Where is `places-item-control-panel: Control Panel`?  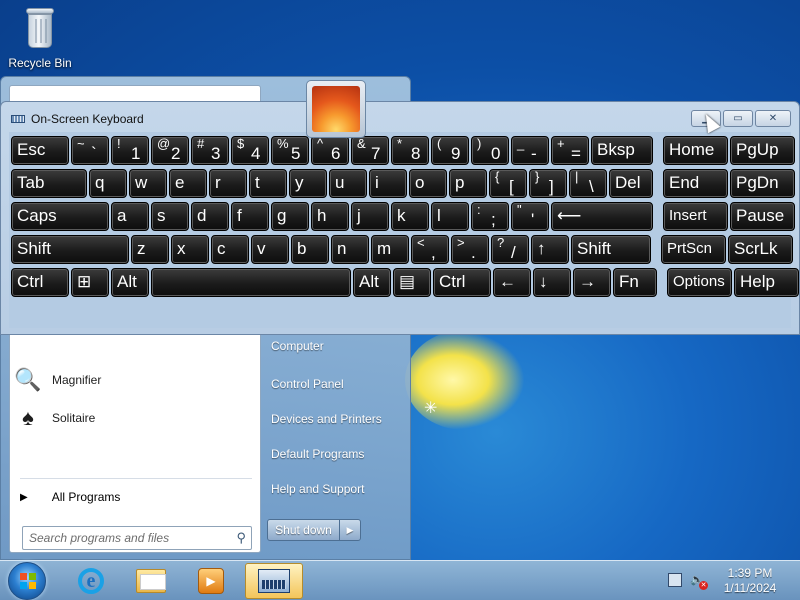 places-item-control-panel: Control Panel is located at coordinates (307, 384).